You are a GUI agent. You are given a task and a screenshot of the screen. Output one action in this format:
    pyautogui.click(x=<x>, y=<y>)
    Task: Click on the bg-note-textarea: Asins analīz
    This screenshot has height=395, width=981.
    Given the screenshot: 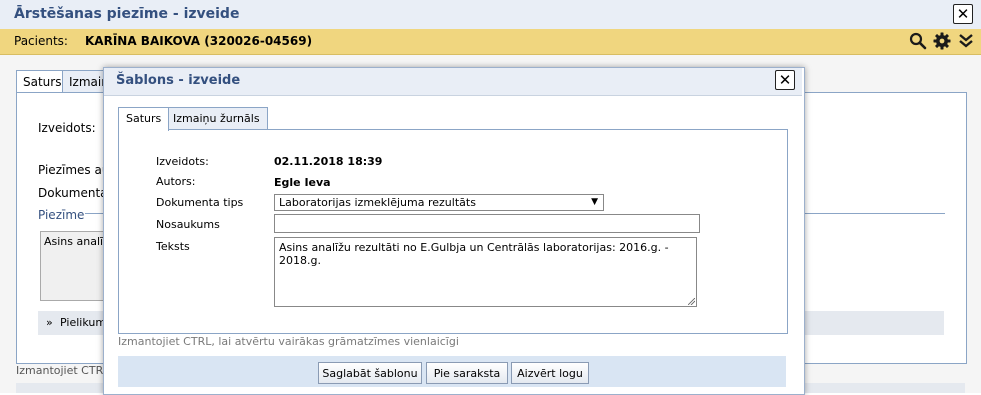 What is the action you would take?
    pyautogui.click(x=76, y=266)
    